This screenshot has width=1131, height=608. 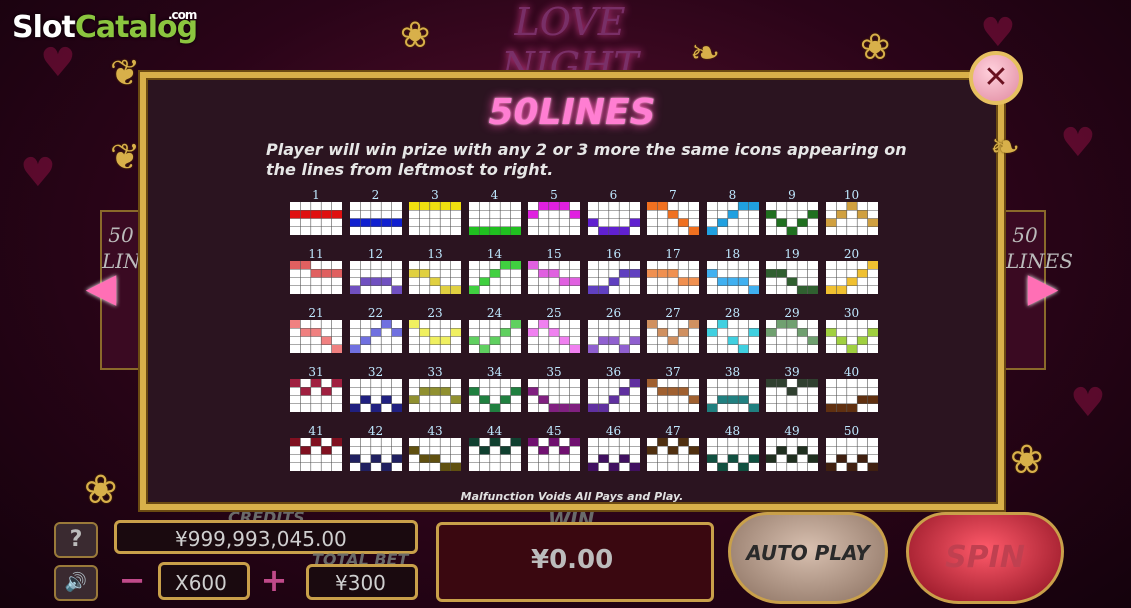 What do you see at coordinates (375, 213) in the screenshot?
I see `payline-2: 2` at bounding box center [375, 213].